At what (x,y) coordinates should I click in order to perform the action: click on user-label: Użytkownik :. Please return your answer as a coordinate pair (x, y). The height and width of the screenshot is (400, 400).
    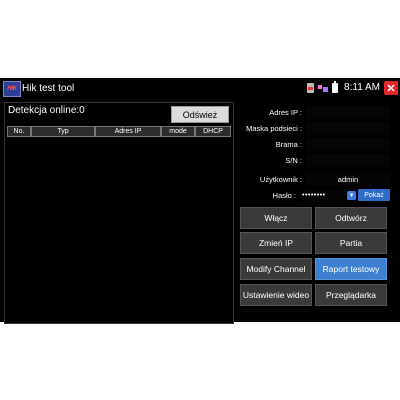
    Looking at the image, I should click on (280, 179).